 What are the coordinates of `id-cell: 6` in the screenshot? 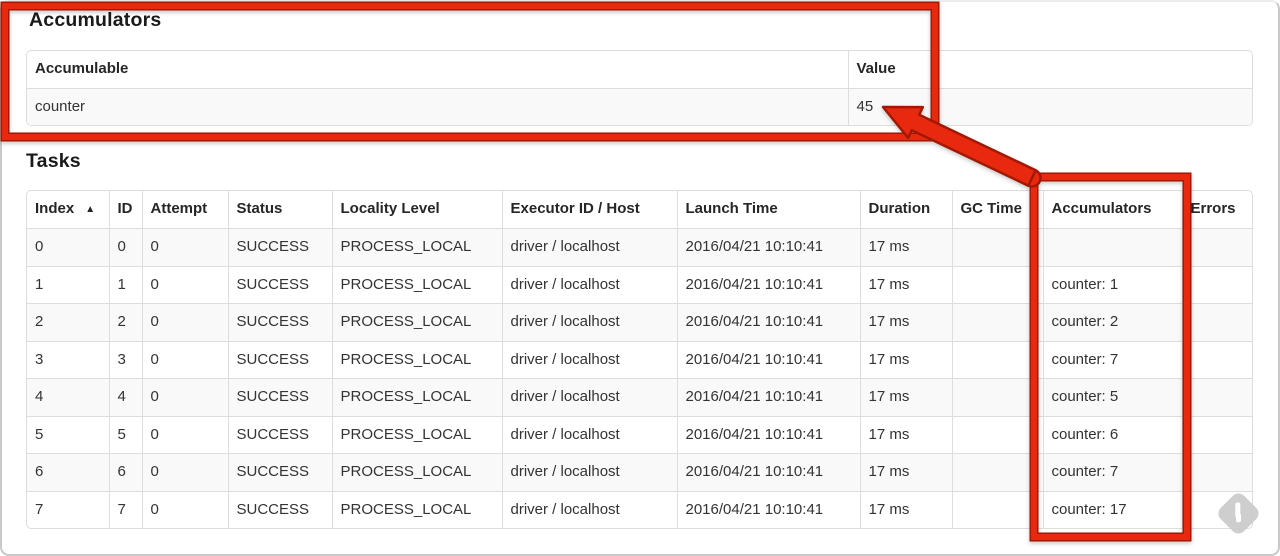 It's located at (125, 472).